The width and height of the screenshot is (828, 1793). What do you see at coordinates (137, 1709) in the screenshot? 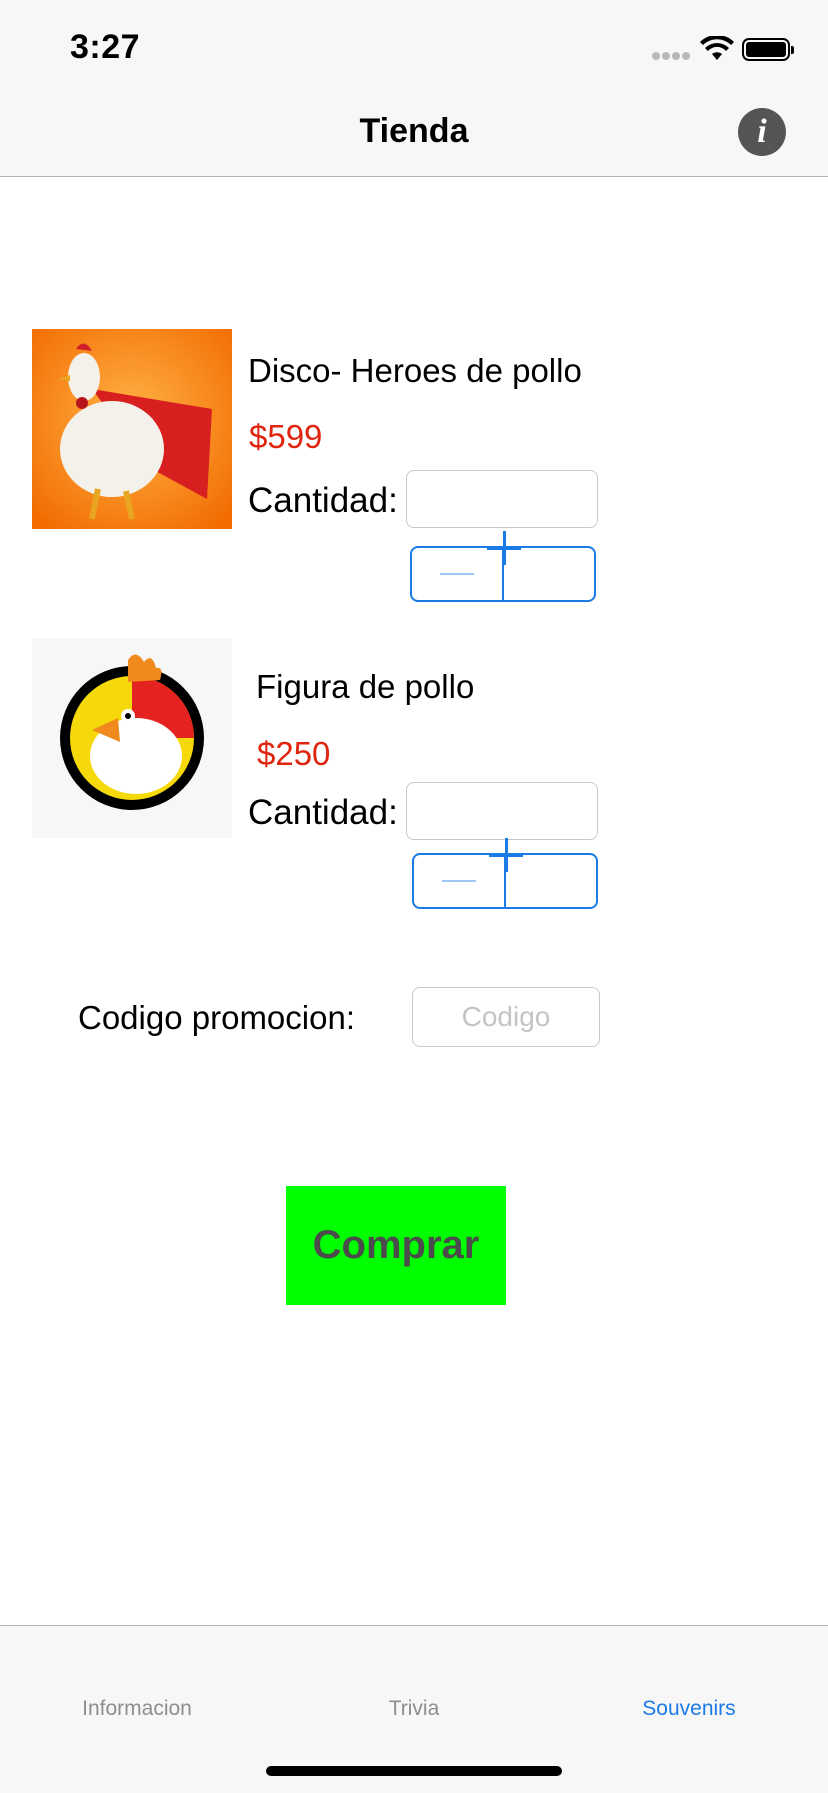
I see `tab-informacion: Informacion` at bounding box center [137, 1709].